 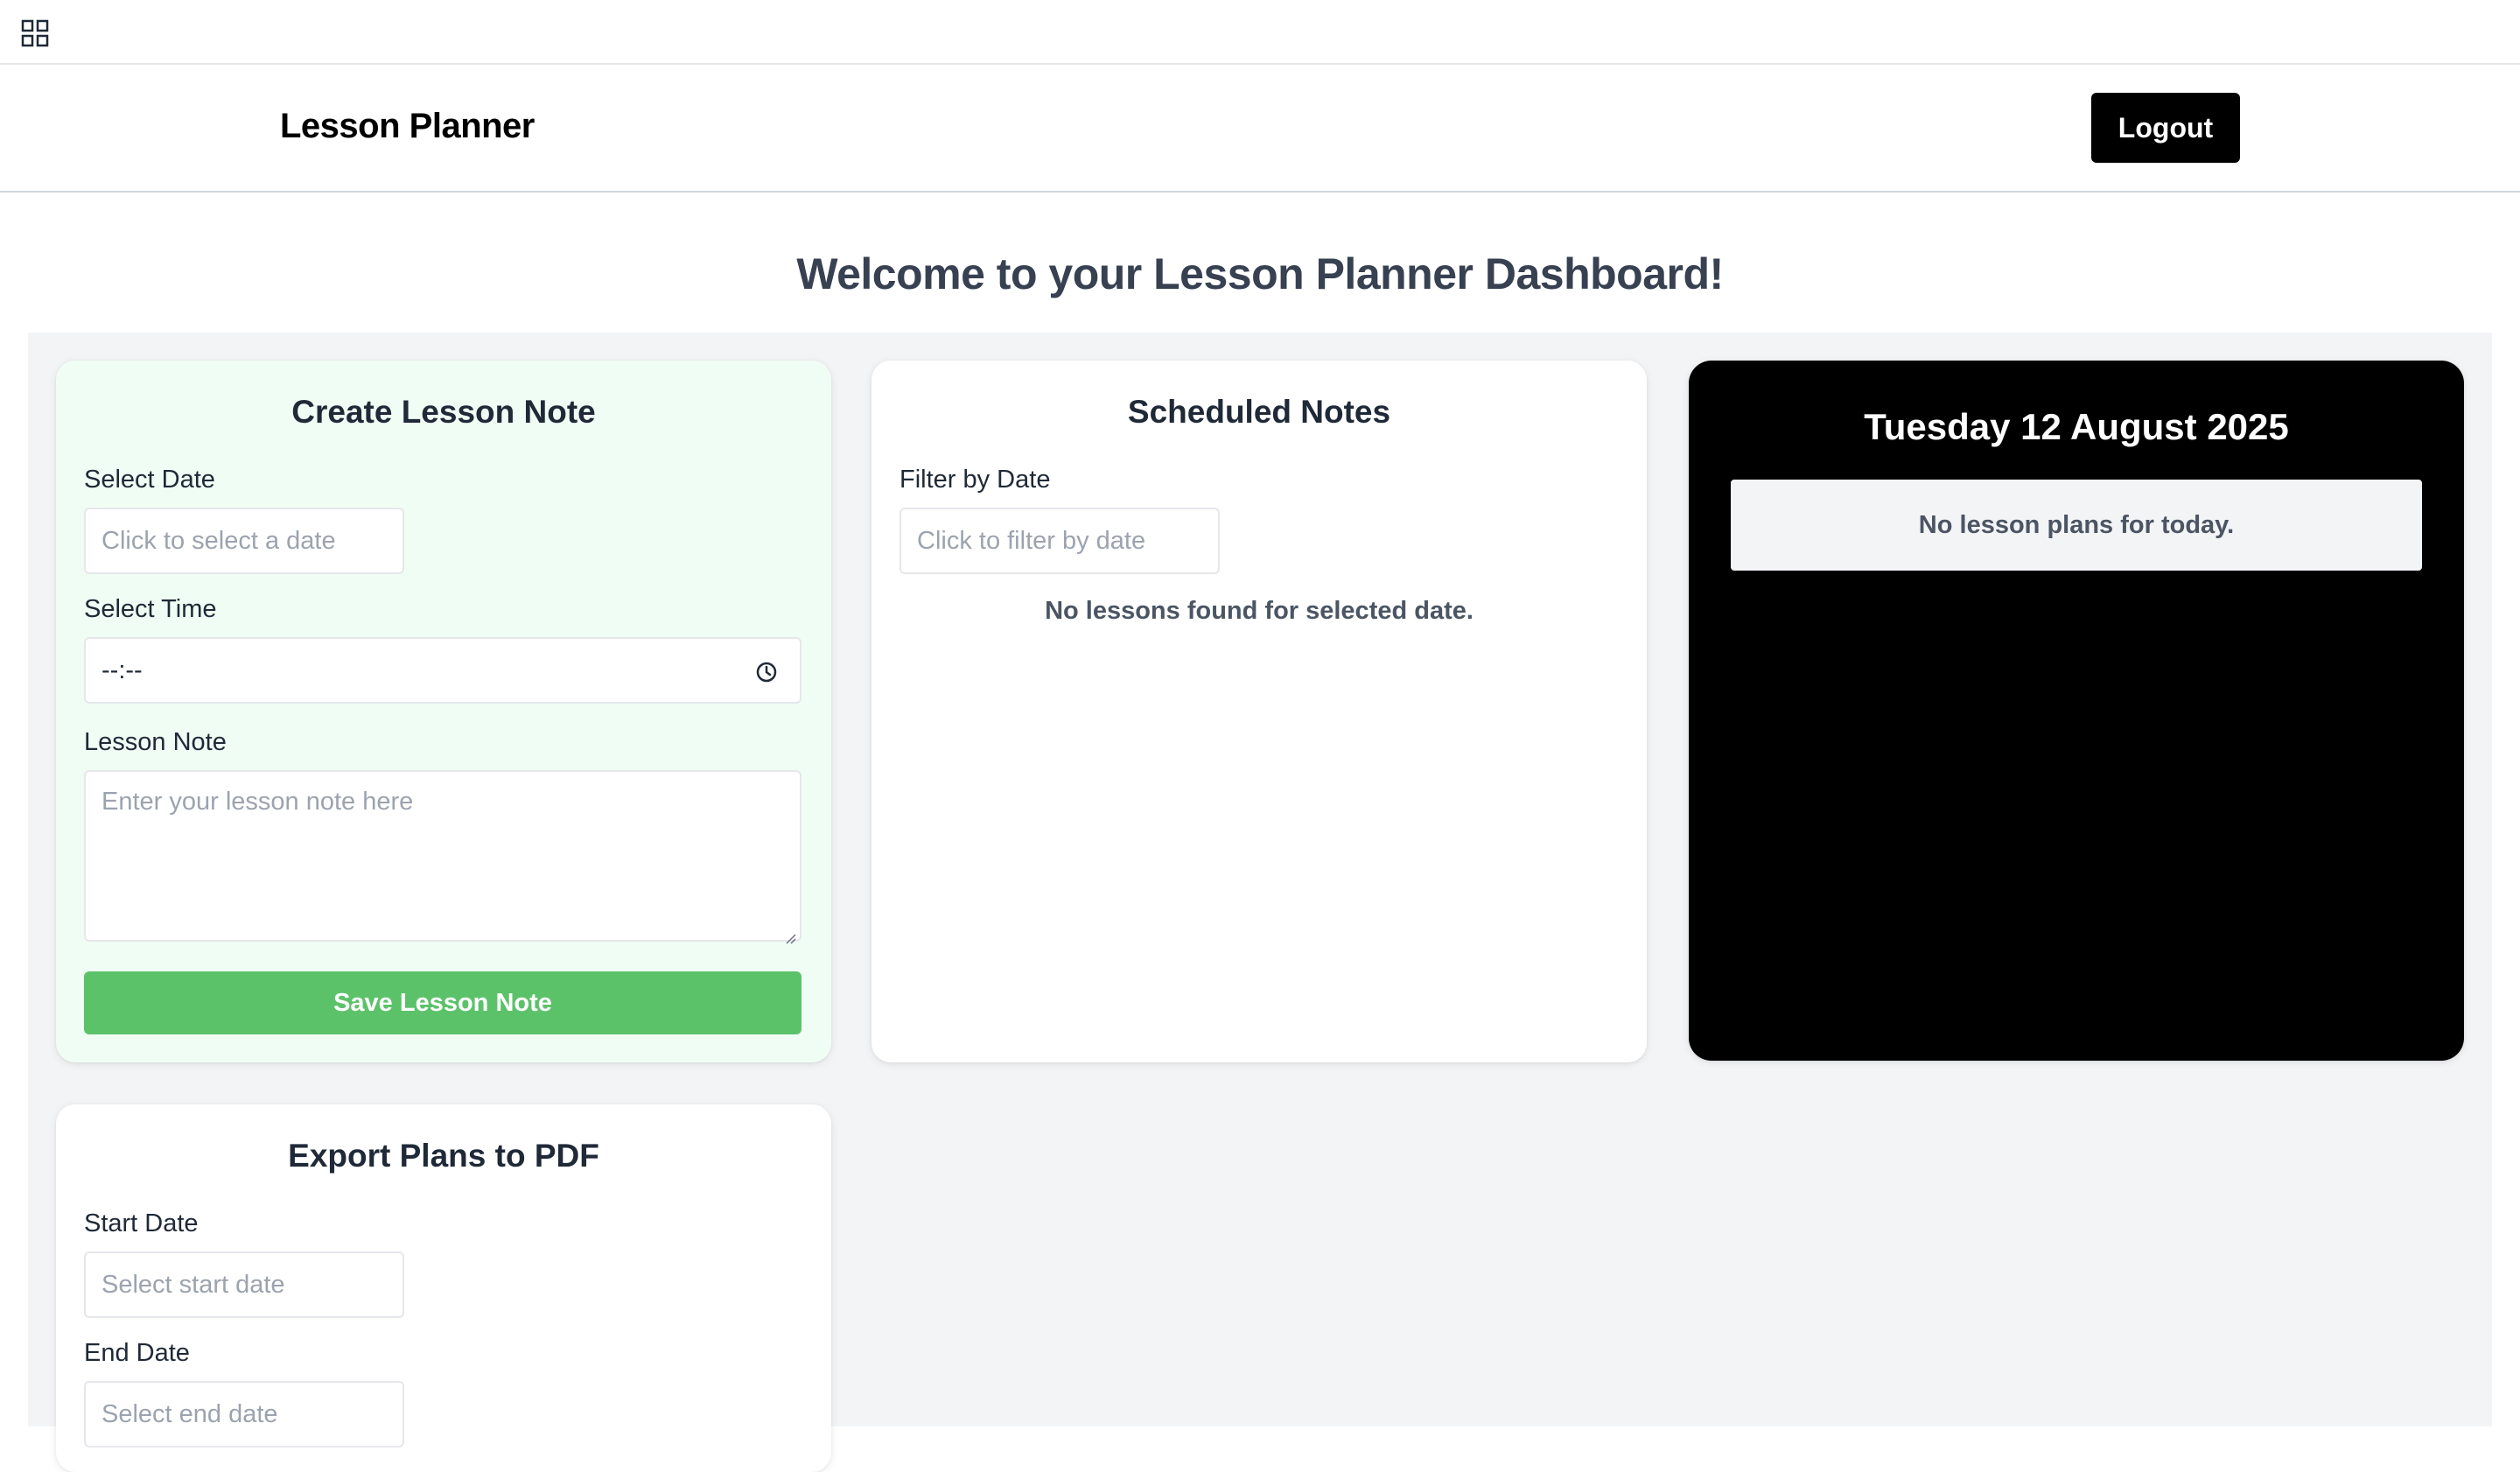 I want to click on today-date: Tuesday 12 August 2025, so click(x=2076, y=426).